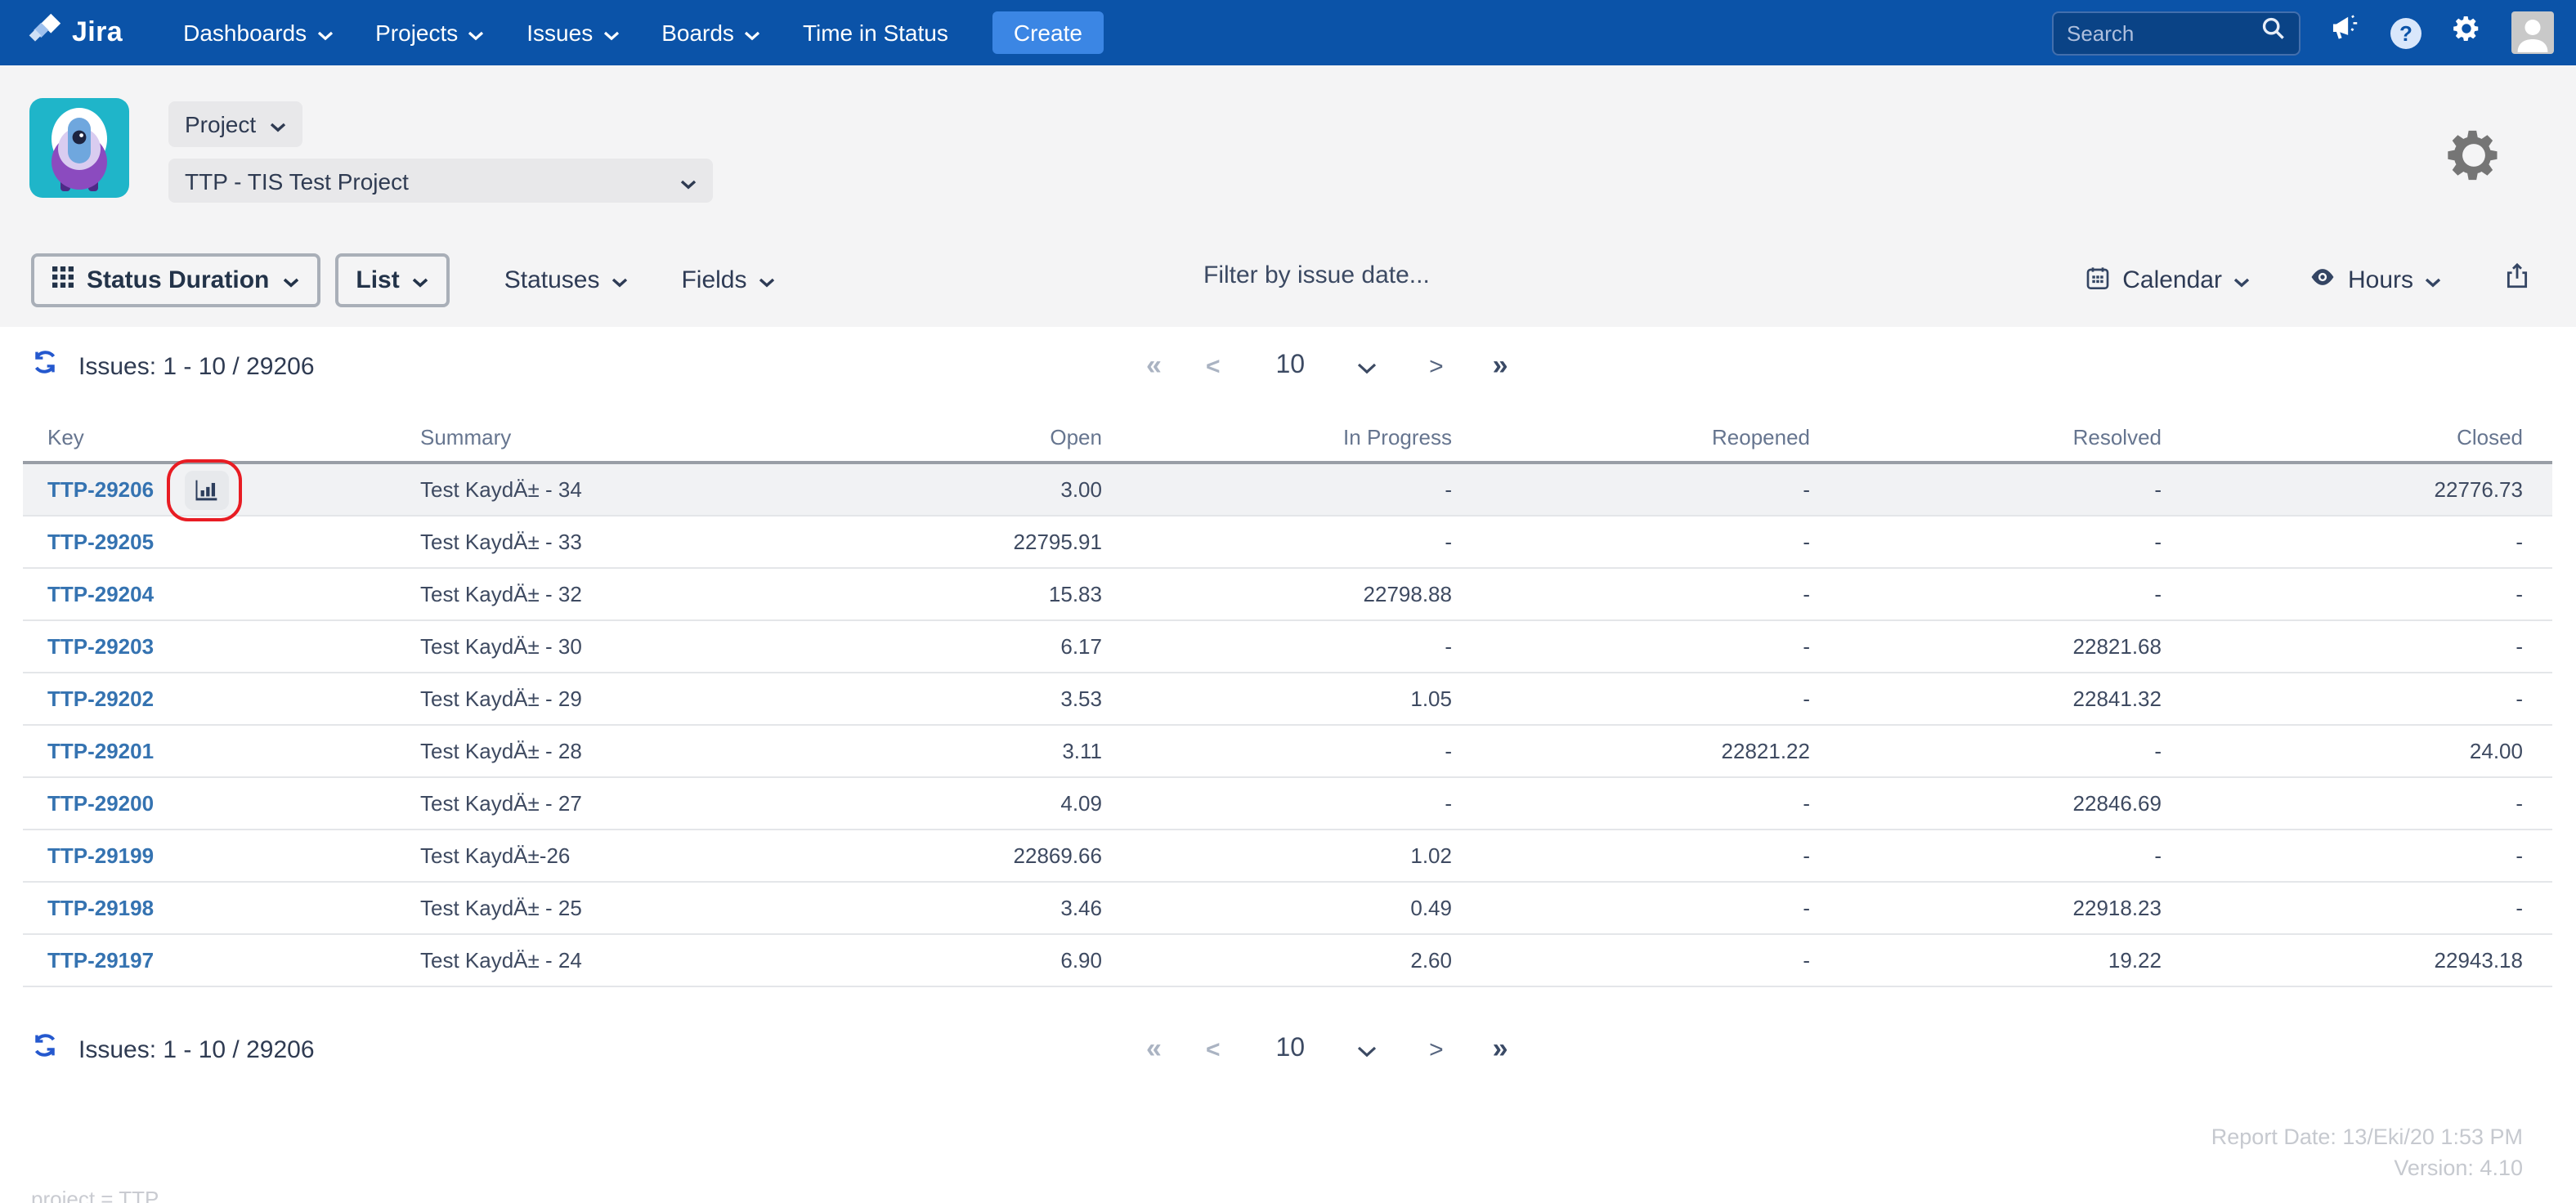  What do you see at coordinates (74, 33) in the screenshot?
I see `jira-logo: Jira` at bounding box center [74, 33].